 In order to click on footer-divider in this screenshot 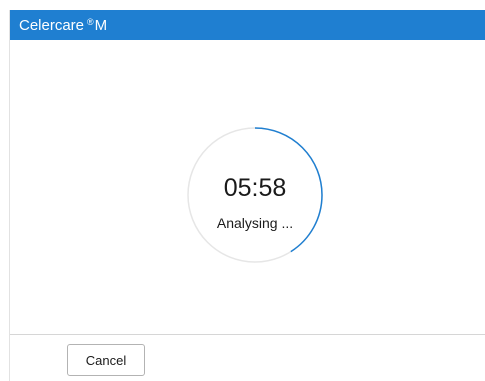, I will do `click(247, 334)`.